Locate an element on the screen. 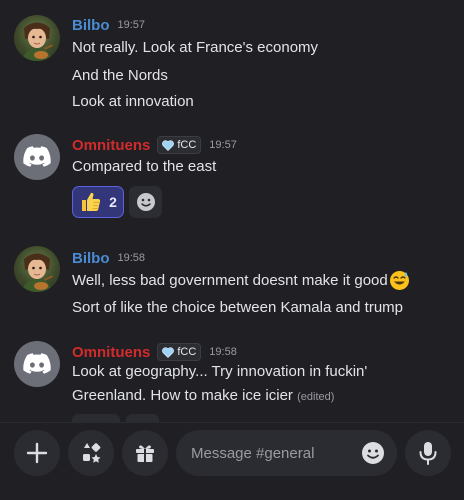 This screenshot has width=464, height=500. message-input: Message #general is located at coordinates (286, 453).